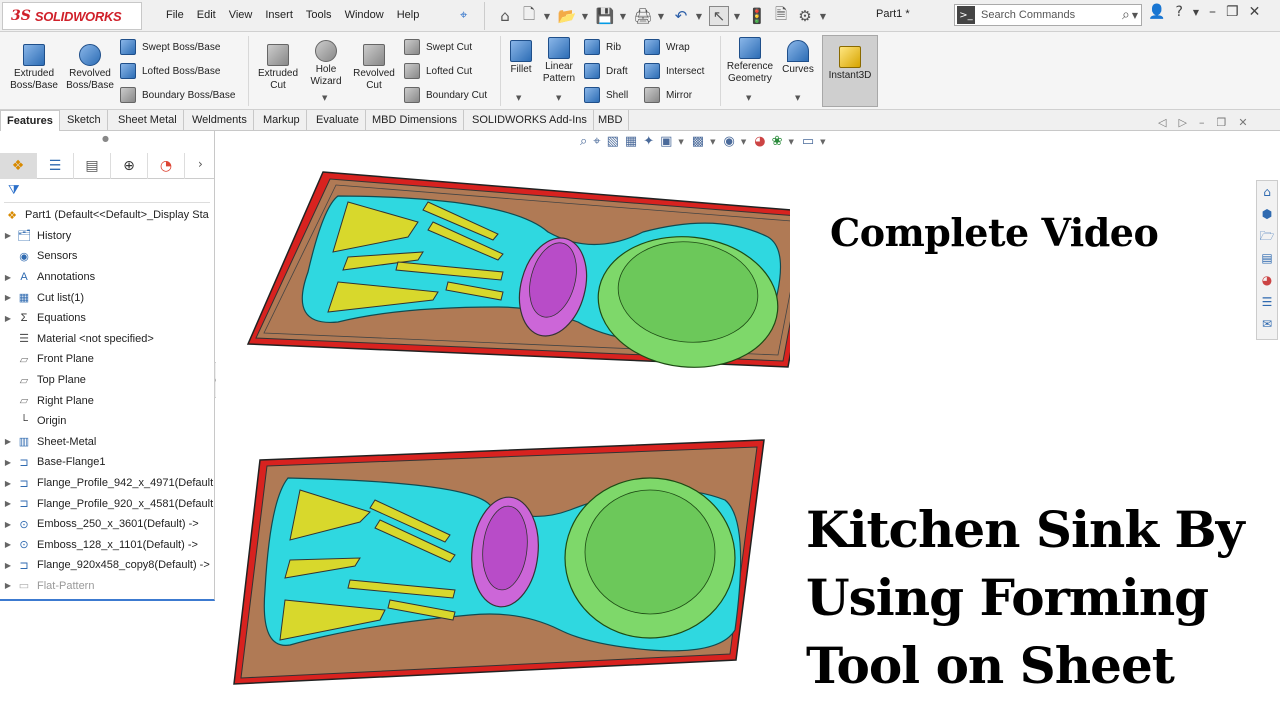 The width and height of the screenshot is (1280, 720). What do you see at coordinates (279, 15) in the screenshot?
I see `menu-insert: Insert` at bounding box center [279, 15].